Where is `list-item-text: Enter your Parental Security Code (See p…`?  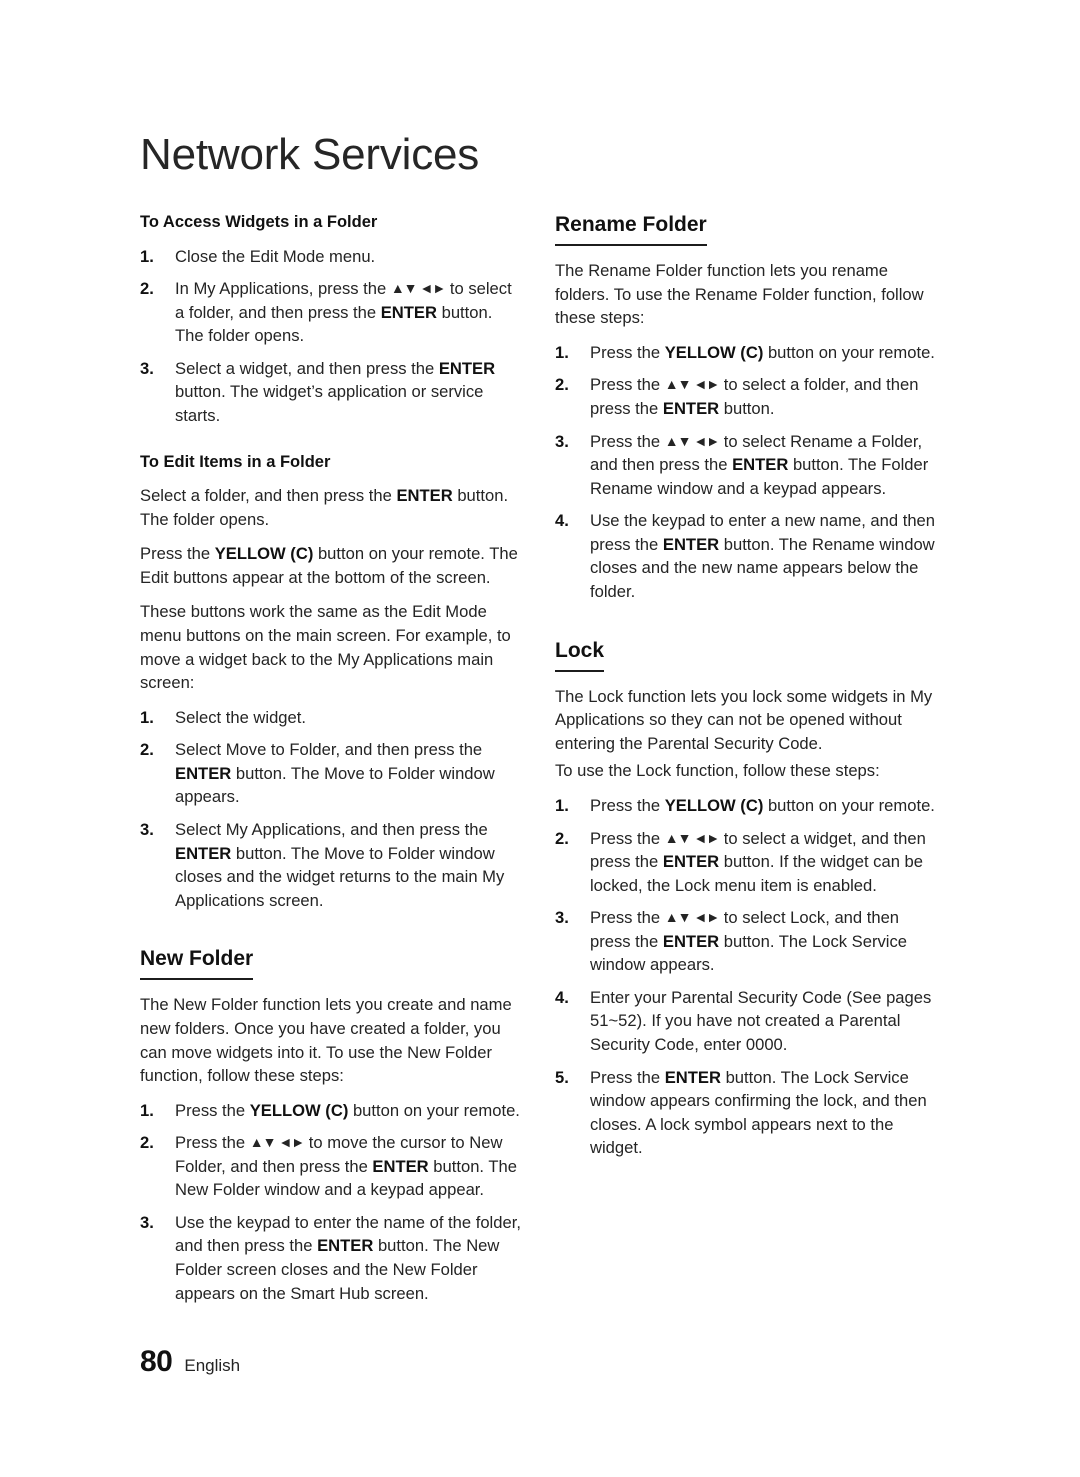
list-item-text: Enter your Parental Security Code (See p… is located at coordinates (761, 1020).